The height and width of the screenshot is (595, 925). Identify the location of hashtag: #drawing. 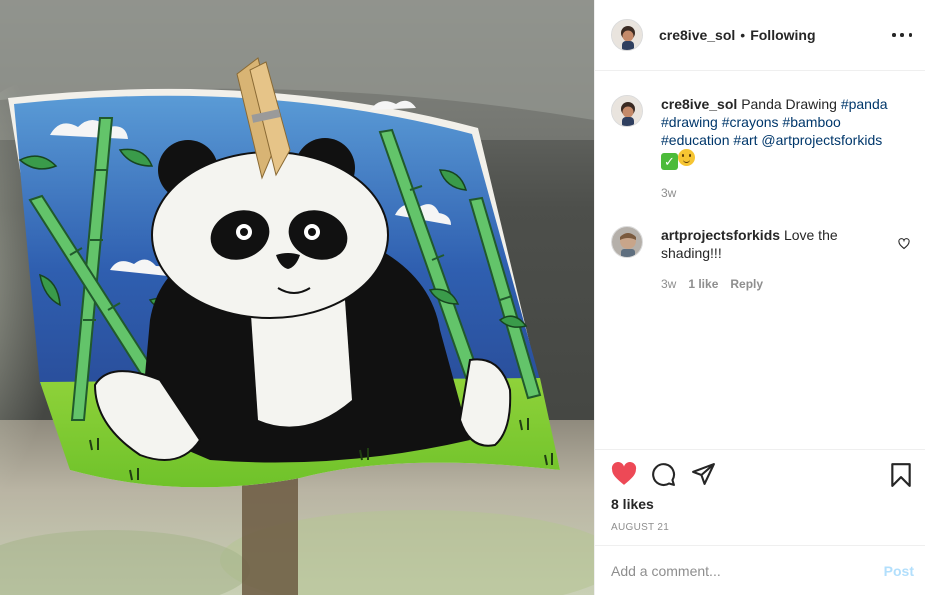
(689, 122).